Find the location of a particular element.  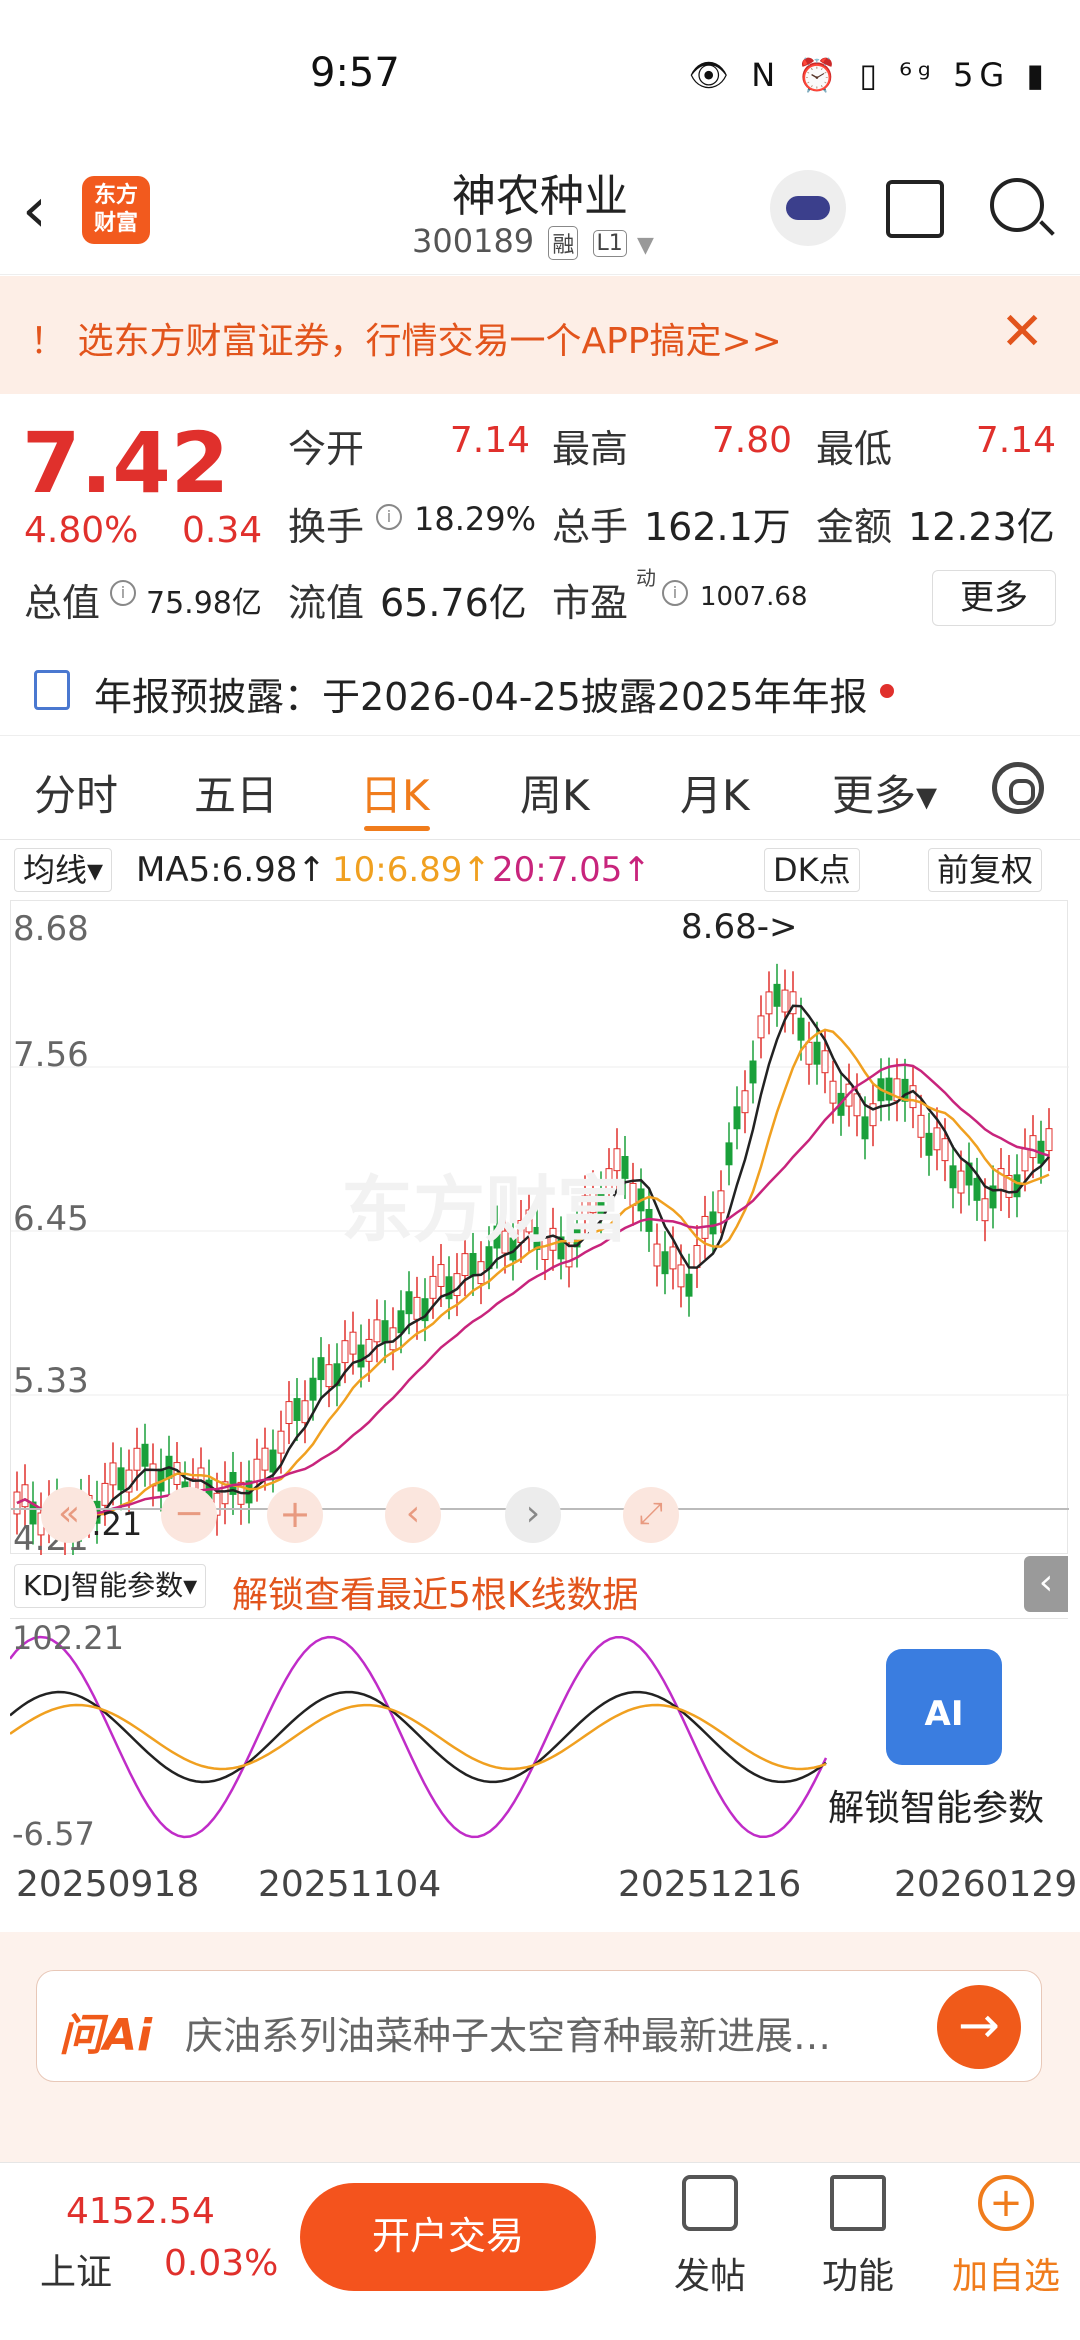

more-button: 更多 is located at coordinates (994, 598).